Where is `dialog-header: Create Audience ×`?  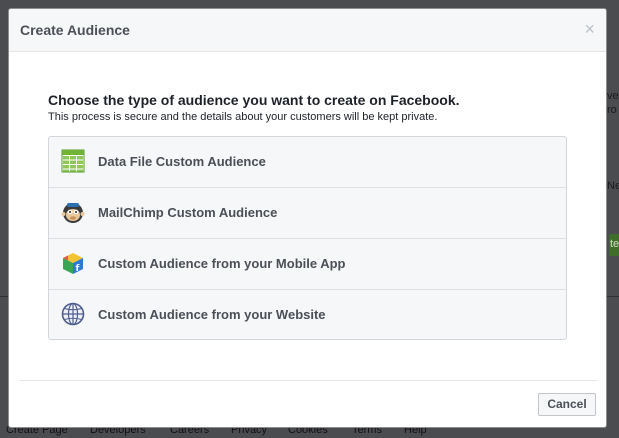
dialog-header: Create Audience × is located at coordinates (307, 30).